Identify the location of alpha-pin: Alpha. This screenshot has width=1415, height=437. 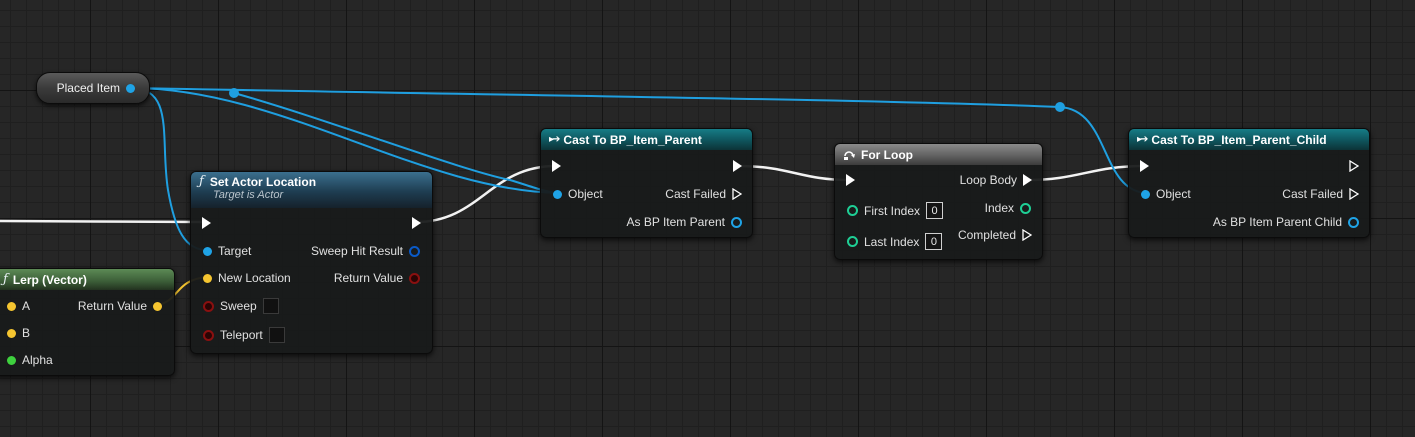
(30, 360).